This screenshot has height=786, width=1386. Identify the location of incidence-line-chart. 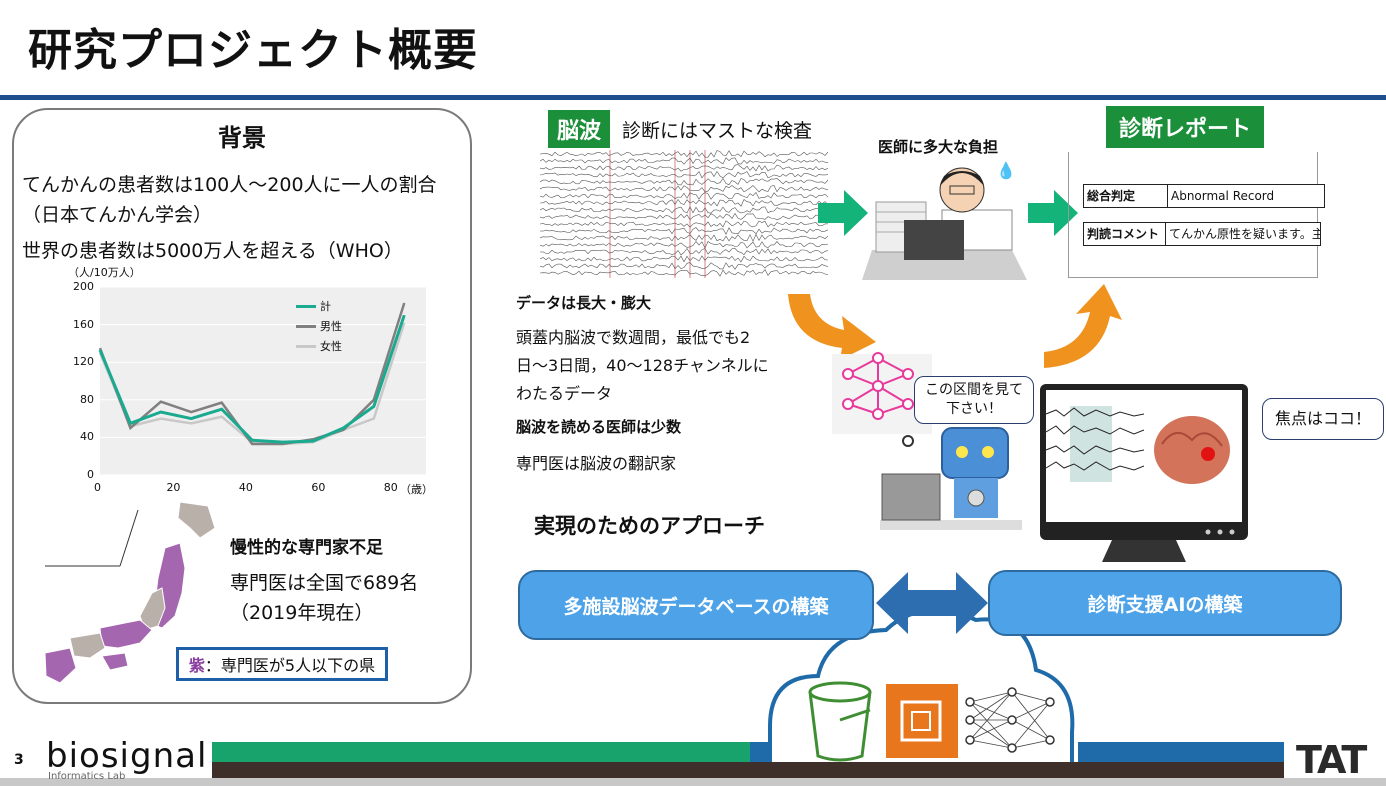
(262, 381).